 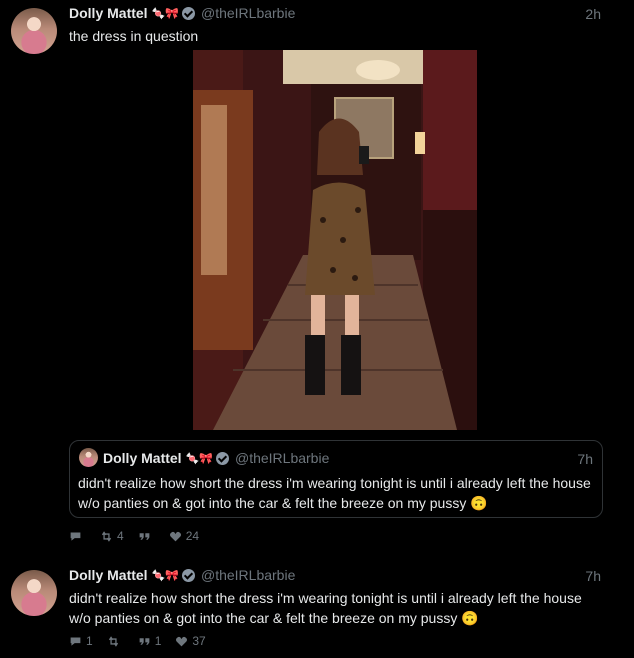 I want to click on quote-time: 7h, so click(x=585, y=459).